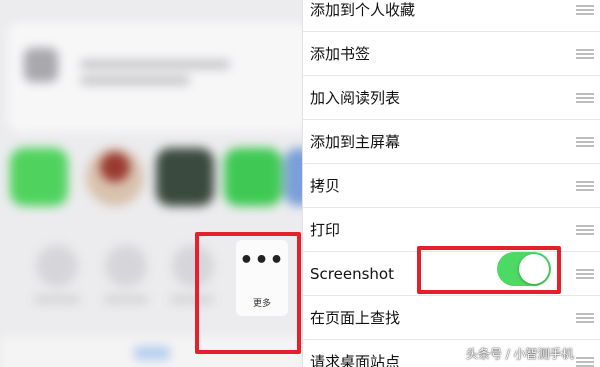  I want to click on list-item-label: Screenshot, so click(352, 274).